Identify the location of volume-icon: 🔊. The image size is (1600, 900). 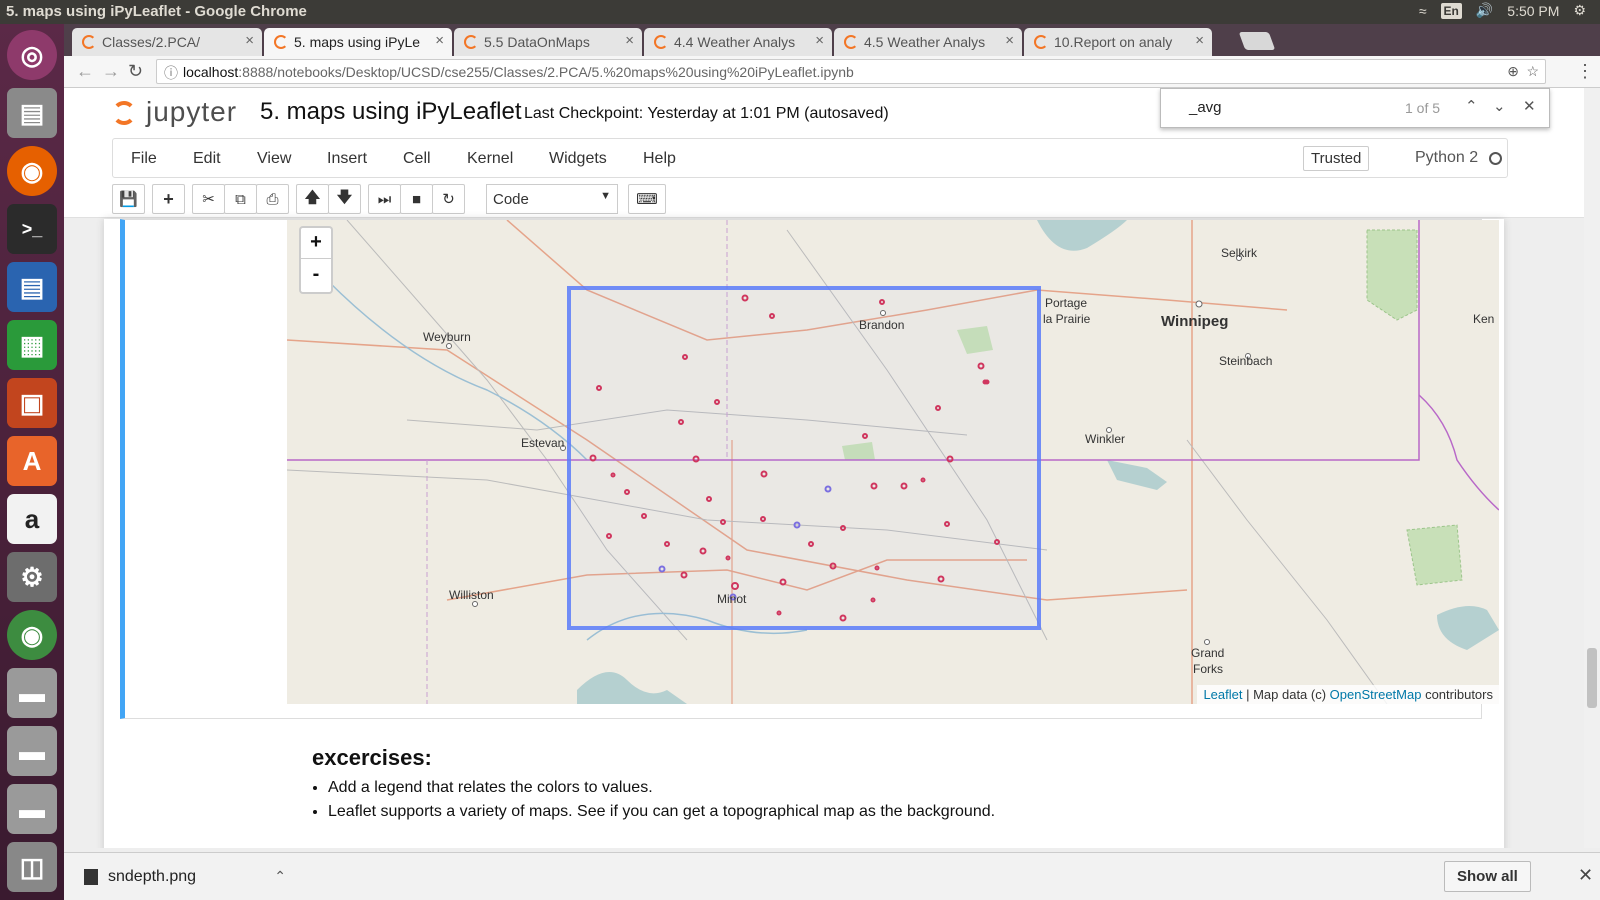
(1484, 10).